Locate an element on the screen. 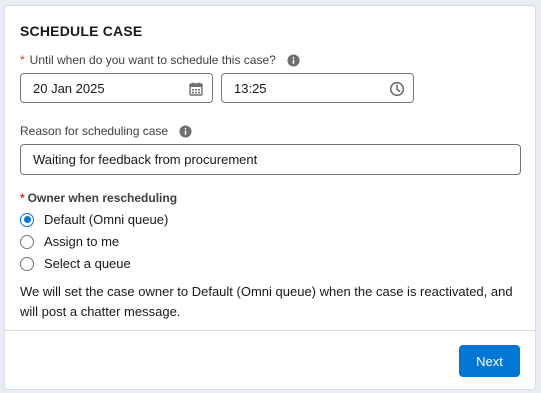 The image size is (541, 393). owner-option-label: Assign to me is located at coordinates (82, 241).